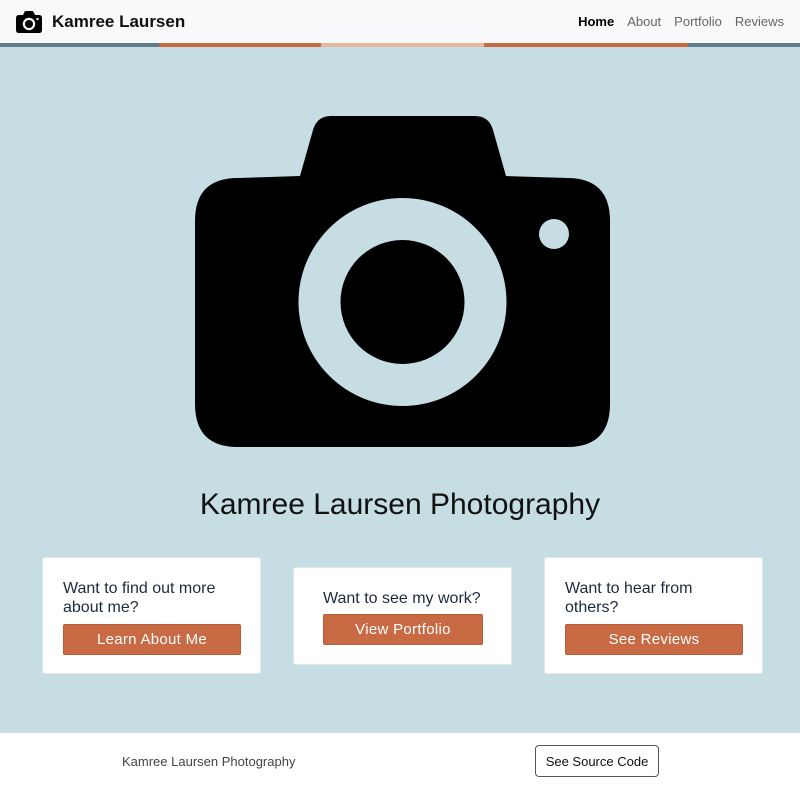 The image size is (800, 800). What do you see at coordinates (654, 639) in the screenshot?
I see `see-reviews-button: See Reviews` at bounding box center [654, 639].